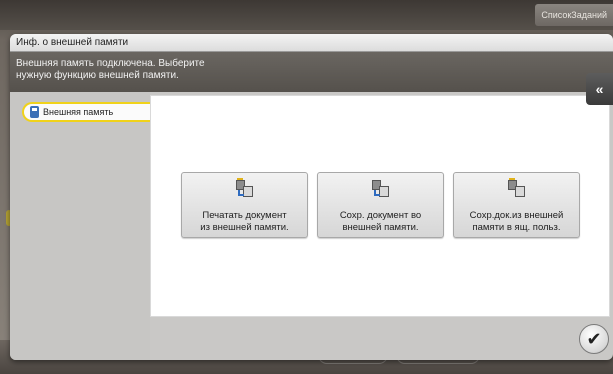  Describe the element at coordinates (516, 221) in the screenshot. I see `function-label: Сохр.док.из внешней памяти в ящ. польз.` at that location.